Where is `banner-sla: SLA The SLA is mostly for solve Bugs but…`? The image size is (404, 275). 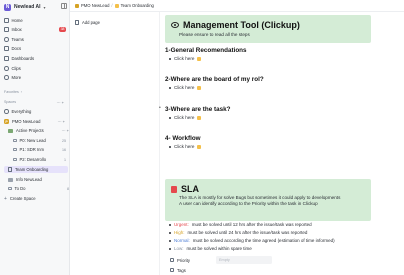 banner-sla: SLA The SLA is mostly for solve Bugs but… is located at coordinates (268, 200).